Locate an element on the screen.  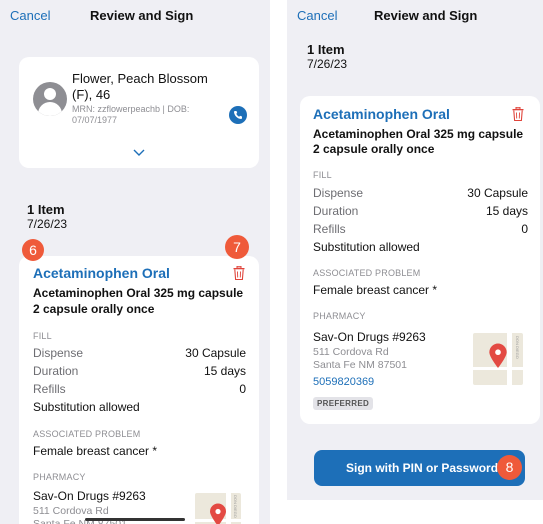
associated-problem-right: Female breast cancer * is located at coordinates (375, 290).